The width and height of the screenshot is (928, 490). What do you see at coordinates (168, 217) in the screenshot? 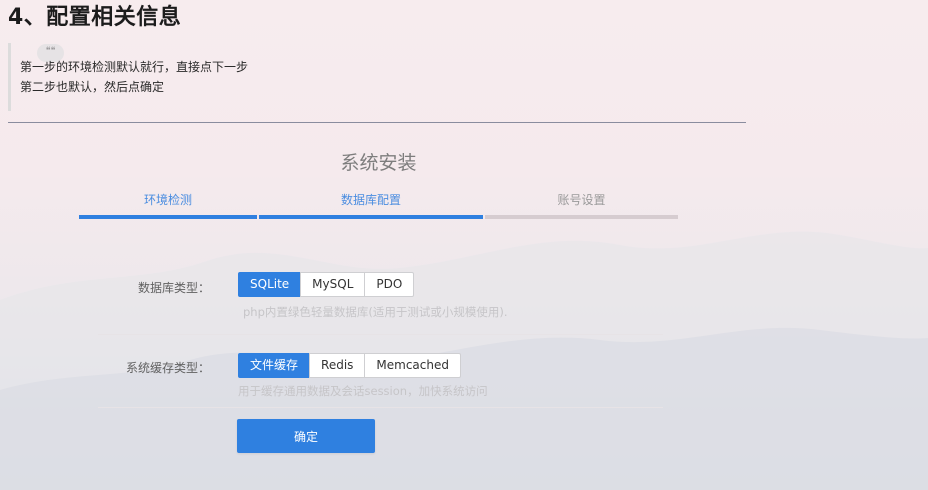
I see `step-bar-env-check` at bounding box center [168, 217].